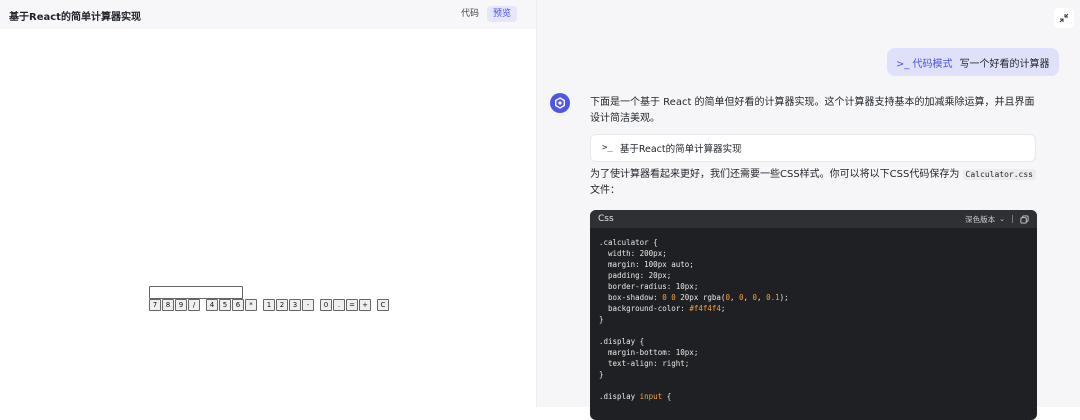 Image resolution: width=1080 pixels, height=420 pixels. I want to click on theme-toggle-label: 深色版本, so click(980, 219).